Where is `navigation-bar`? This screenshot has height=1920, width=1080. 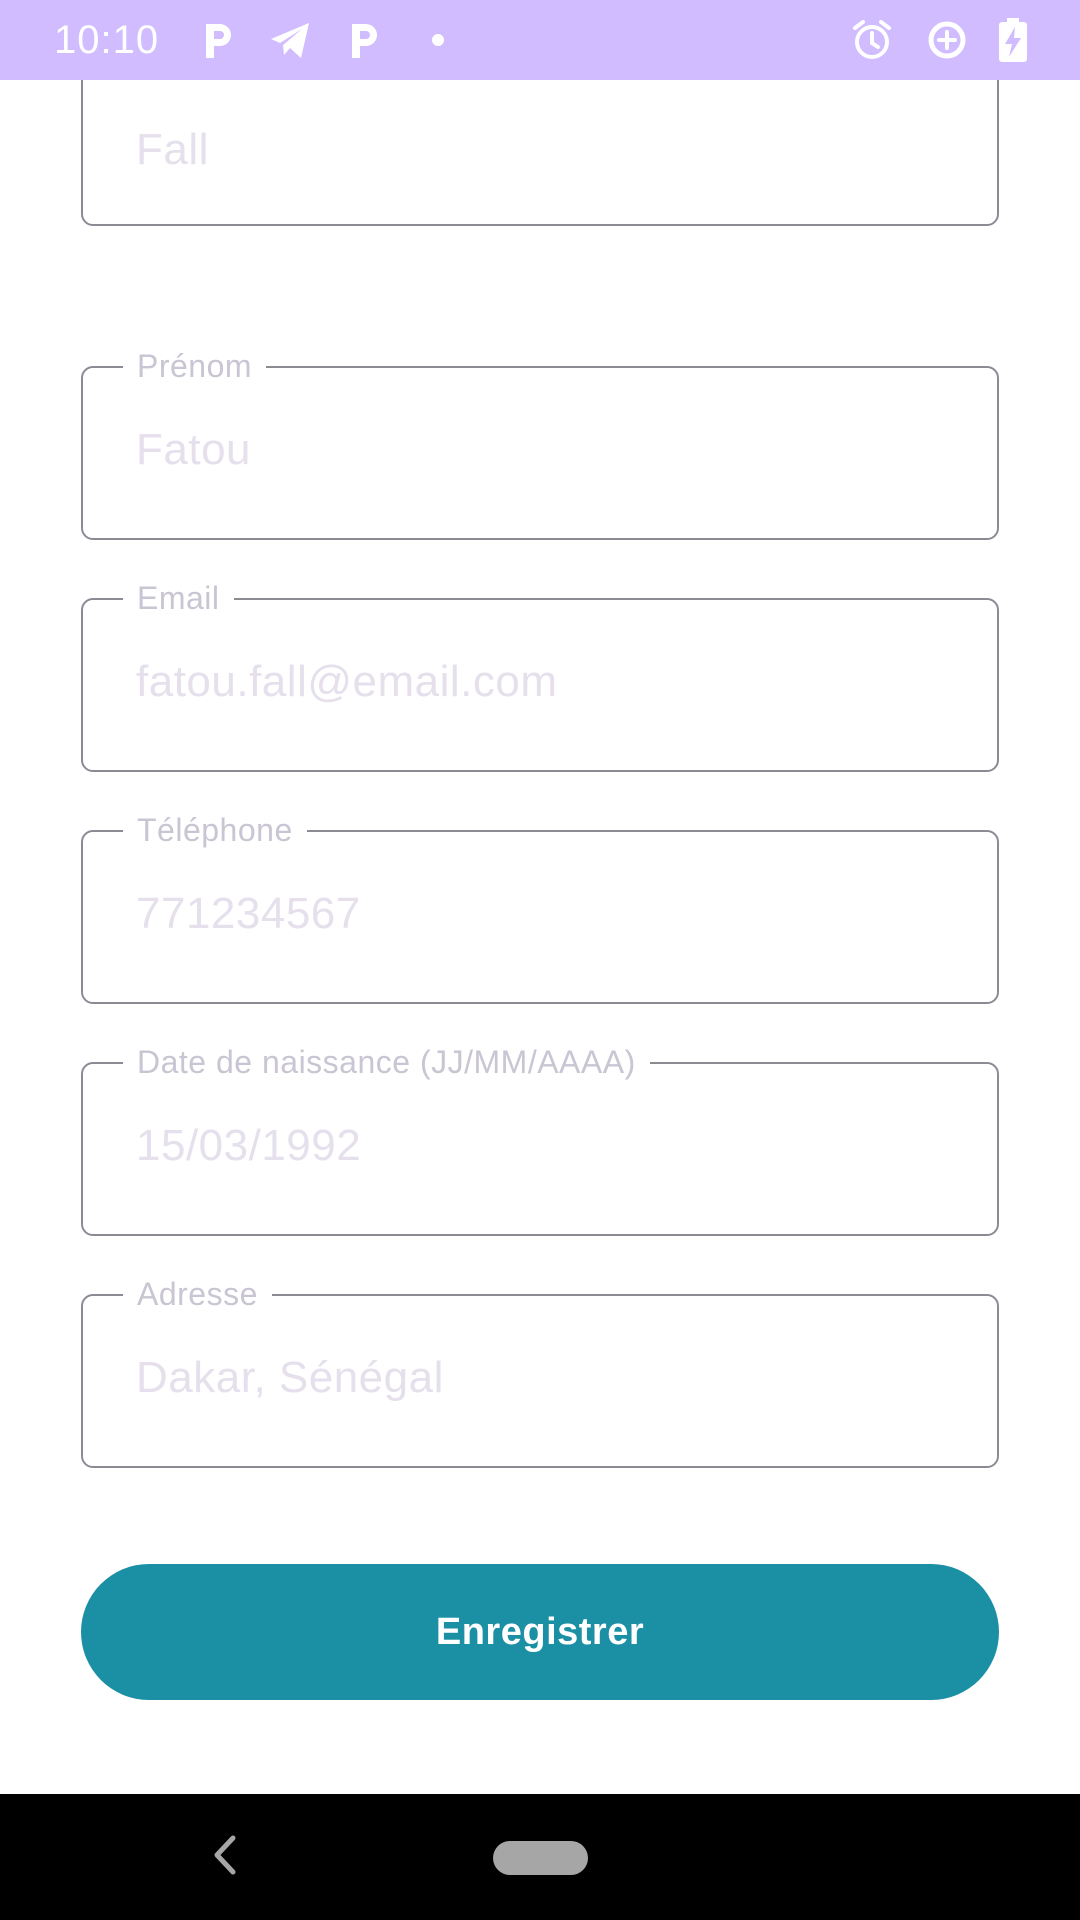
navigation-bar is located at coordinates (540, 1857).